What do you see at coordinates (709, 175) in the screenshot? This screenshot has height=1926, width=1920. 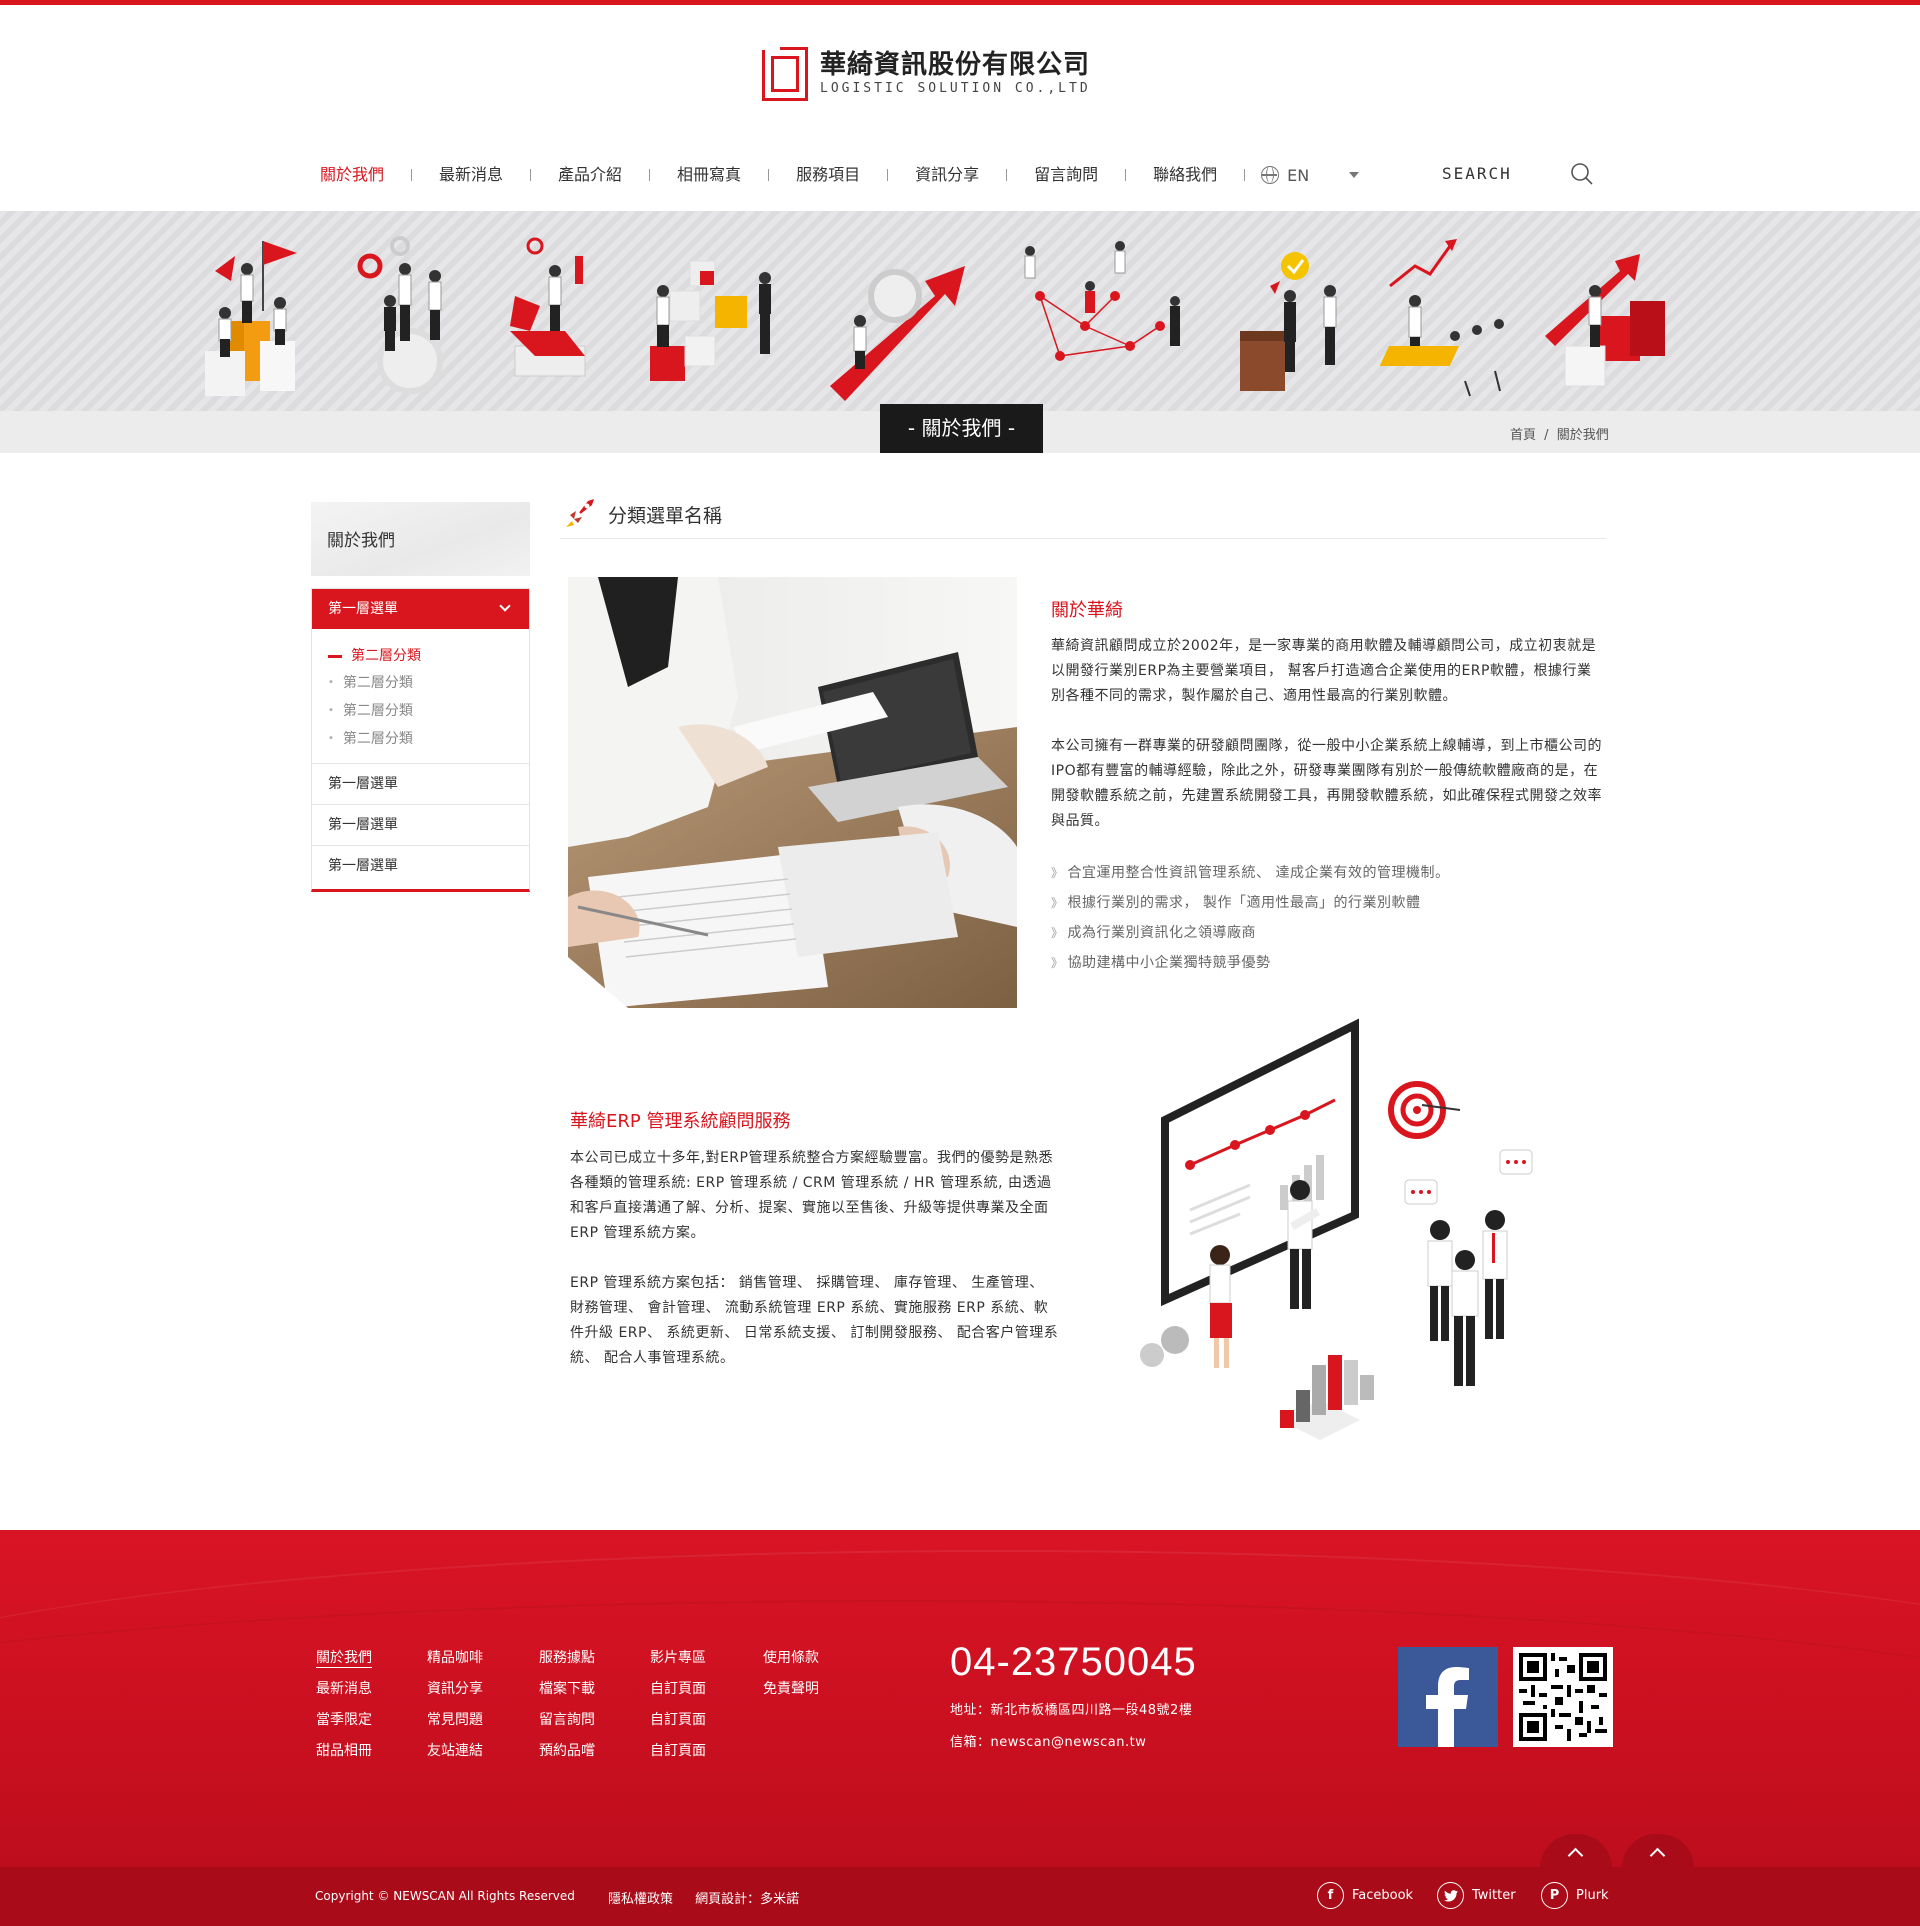 I see `nav-album: 相冊寫真` at bounding box center [709, 175].